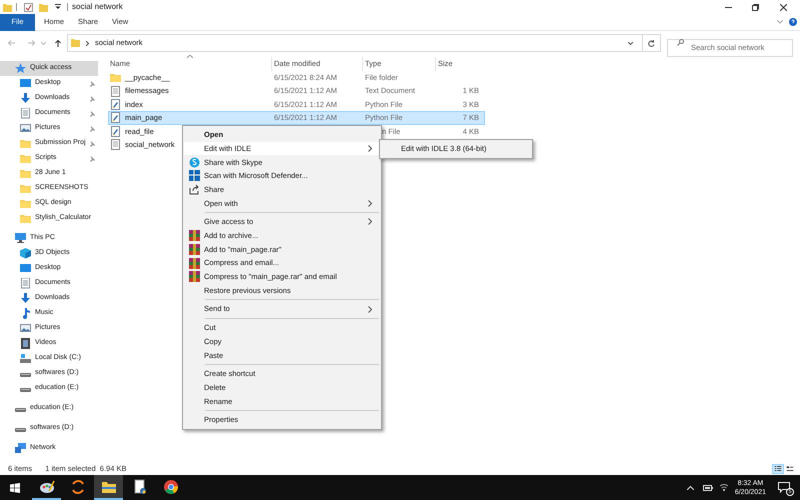 The image size is (800, 500). Describe the element at coordinates (97, 7) in the screenshot. I see `window-title: social network` at that location.